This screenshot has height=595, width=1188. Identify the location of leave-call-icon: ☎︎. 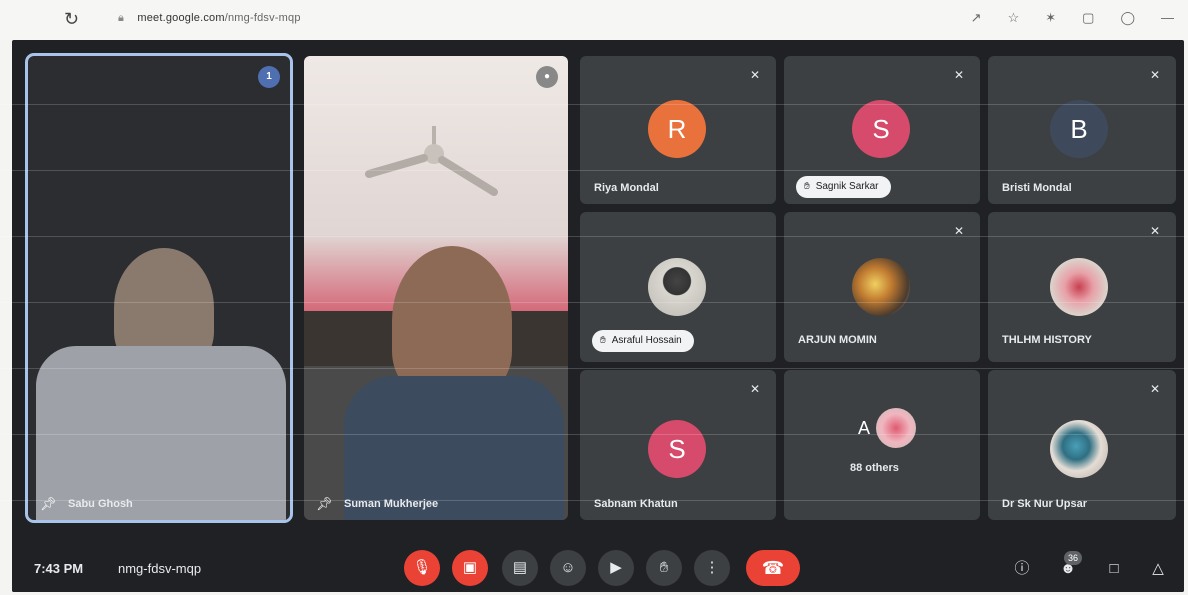
(773, 568).